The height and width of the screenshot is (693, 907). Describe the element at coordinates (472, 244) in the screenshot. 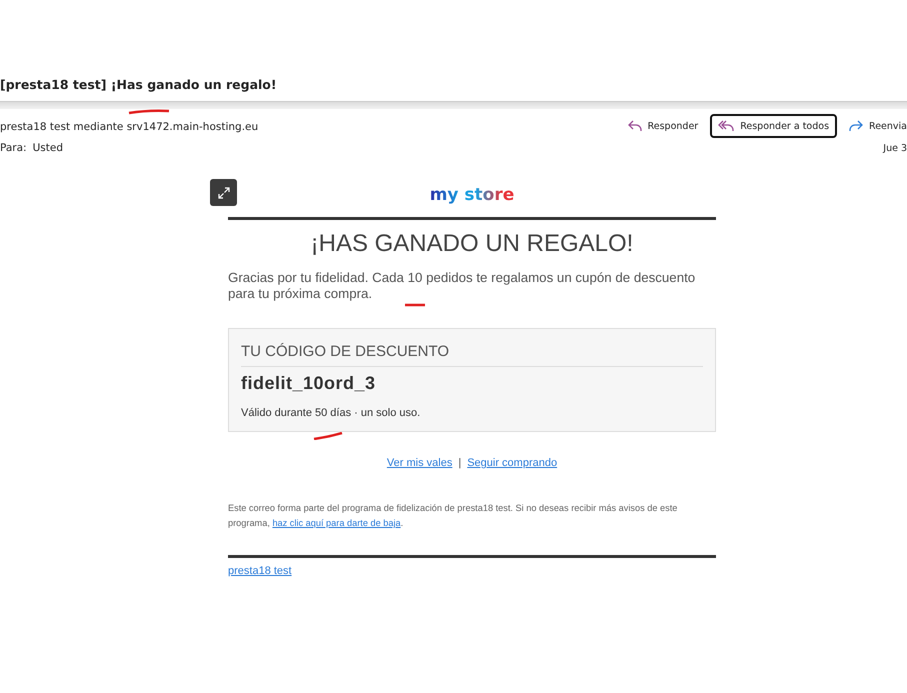

I see `email-heading: ¡HAS GANADO UN REGALO!` at that location.